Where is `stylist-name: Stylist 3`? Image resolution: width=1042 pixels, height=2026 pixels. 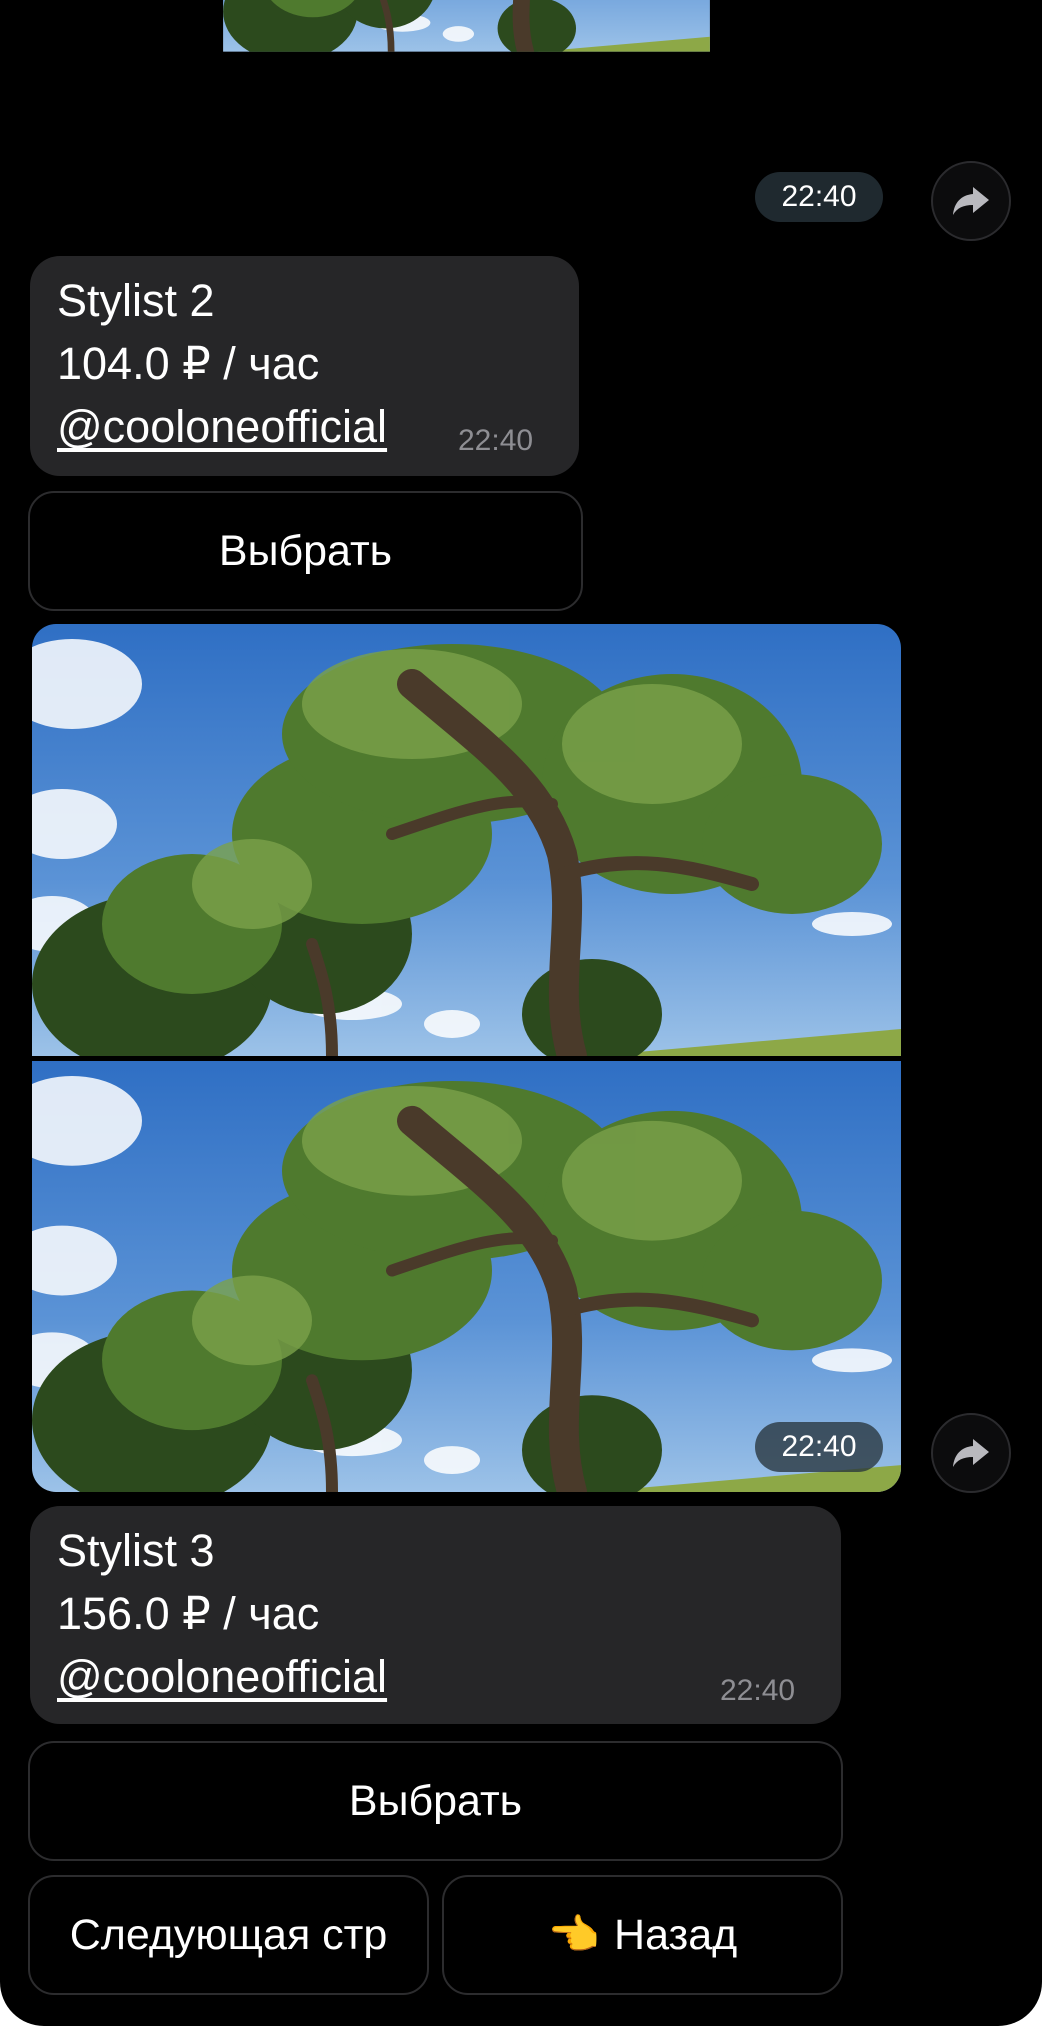
stylist-name: Stylist 3 is located at coordinates (136, 1550).